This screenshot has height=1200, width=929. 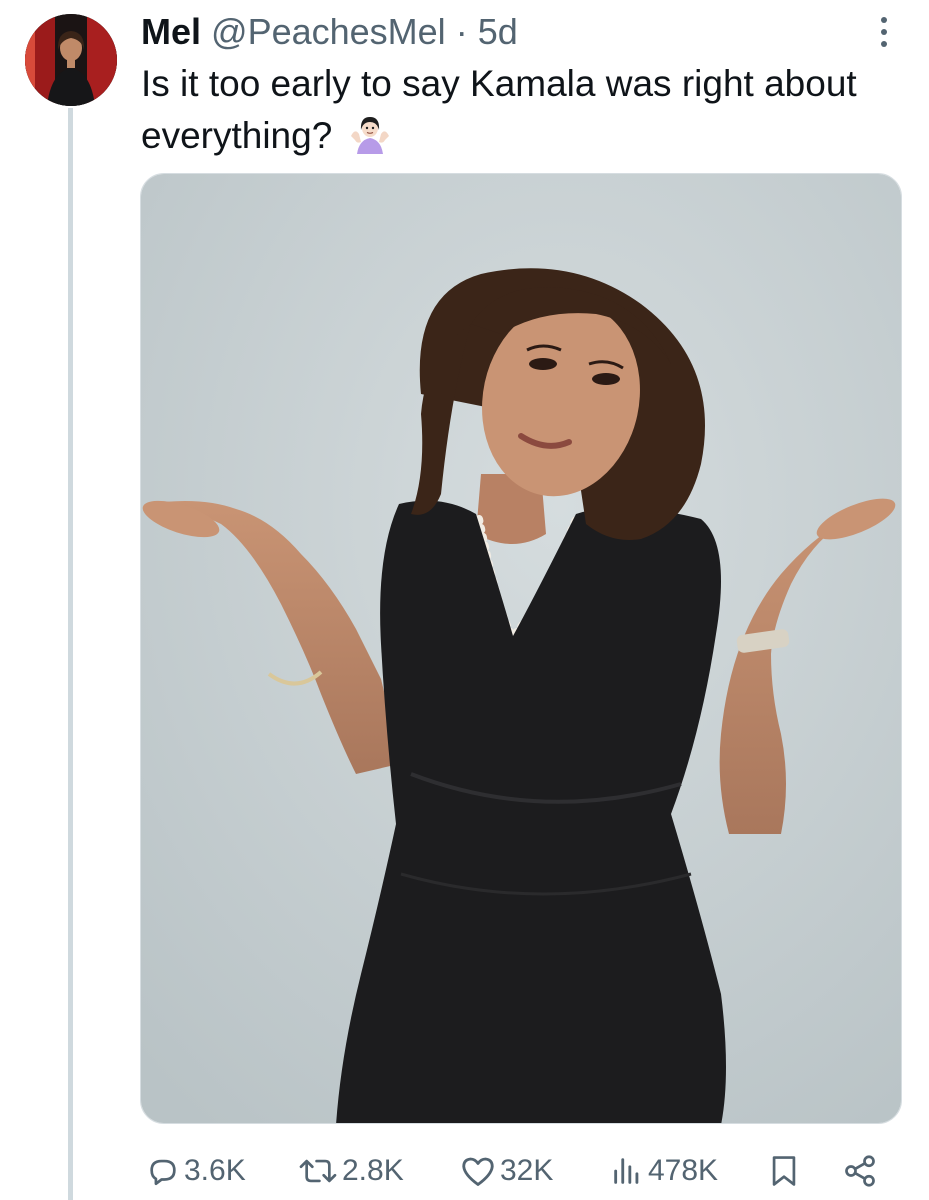 I want to click on reply-button: 3.6K, so click(x=196, y=1171).